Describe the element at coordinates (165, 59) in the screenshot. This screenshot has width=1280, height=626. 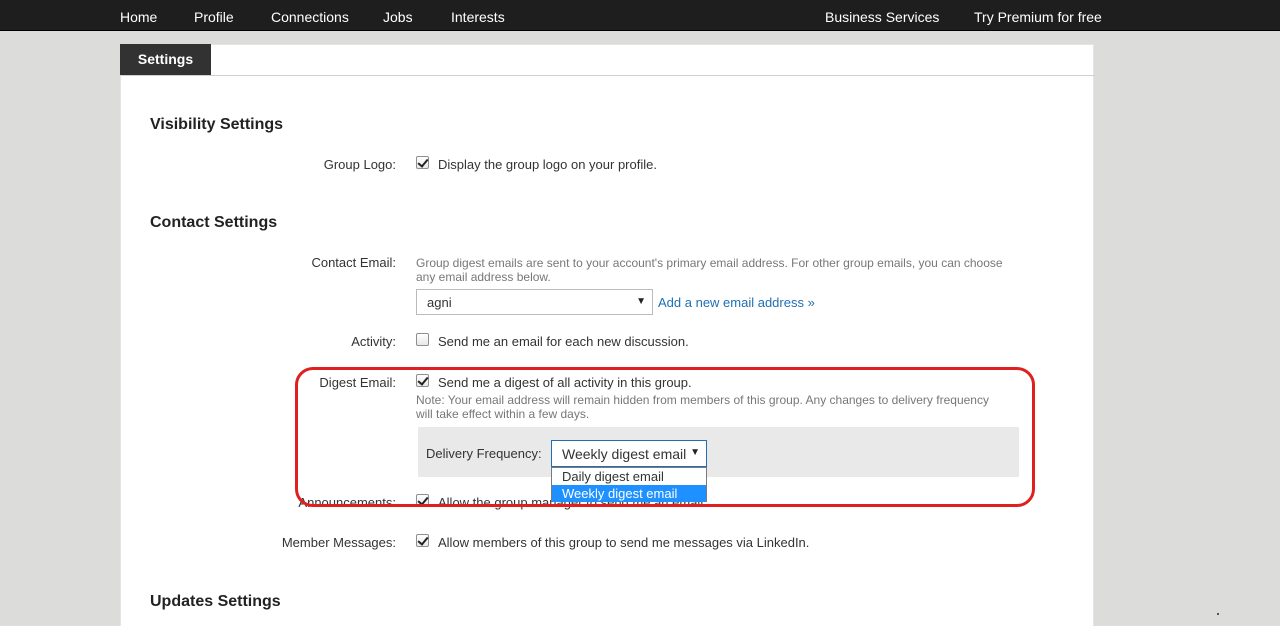
I see `tab-settings: Settings` at that location.